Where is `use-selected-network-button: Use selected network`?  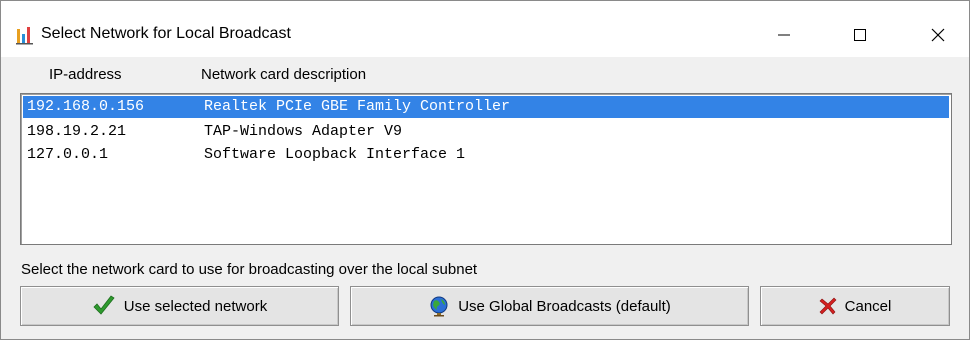
use-selected-network-button: Use selected network is located at coordinates (179, 306).